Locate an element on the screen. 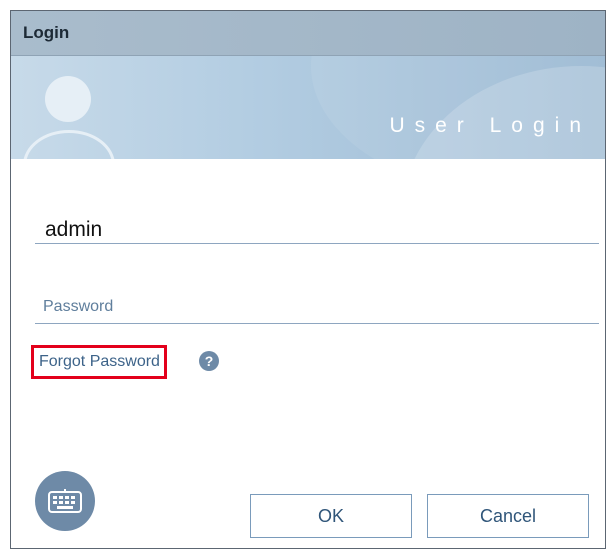  banner-title: User Login is located at coordinates (490, 126).